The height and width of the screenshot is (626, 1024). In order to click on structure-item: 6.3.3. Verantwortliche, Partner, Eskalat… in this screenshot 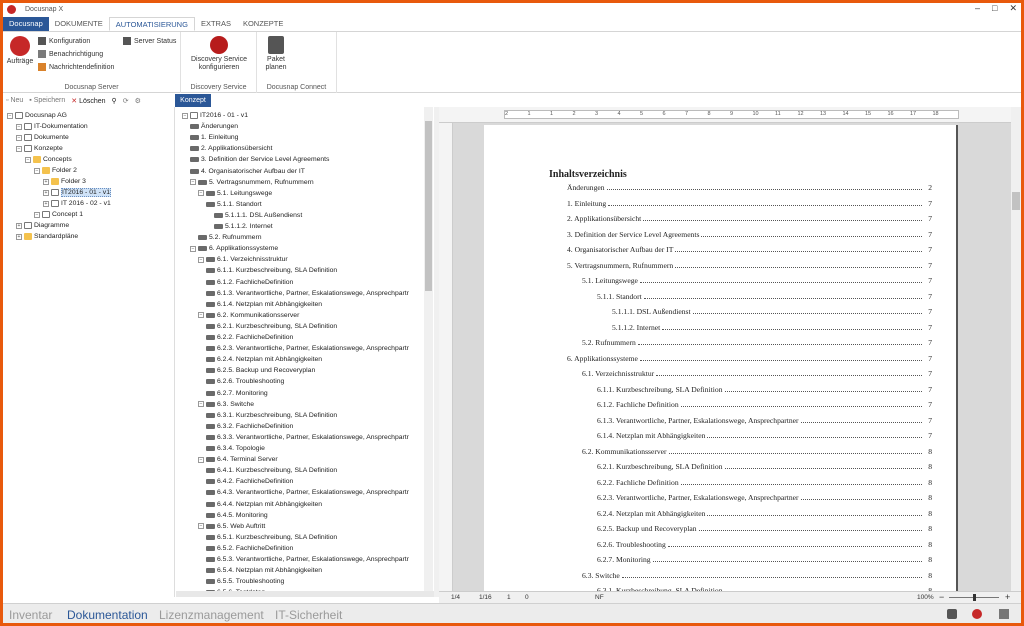, I will do `click(307, 437)`.